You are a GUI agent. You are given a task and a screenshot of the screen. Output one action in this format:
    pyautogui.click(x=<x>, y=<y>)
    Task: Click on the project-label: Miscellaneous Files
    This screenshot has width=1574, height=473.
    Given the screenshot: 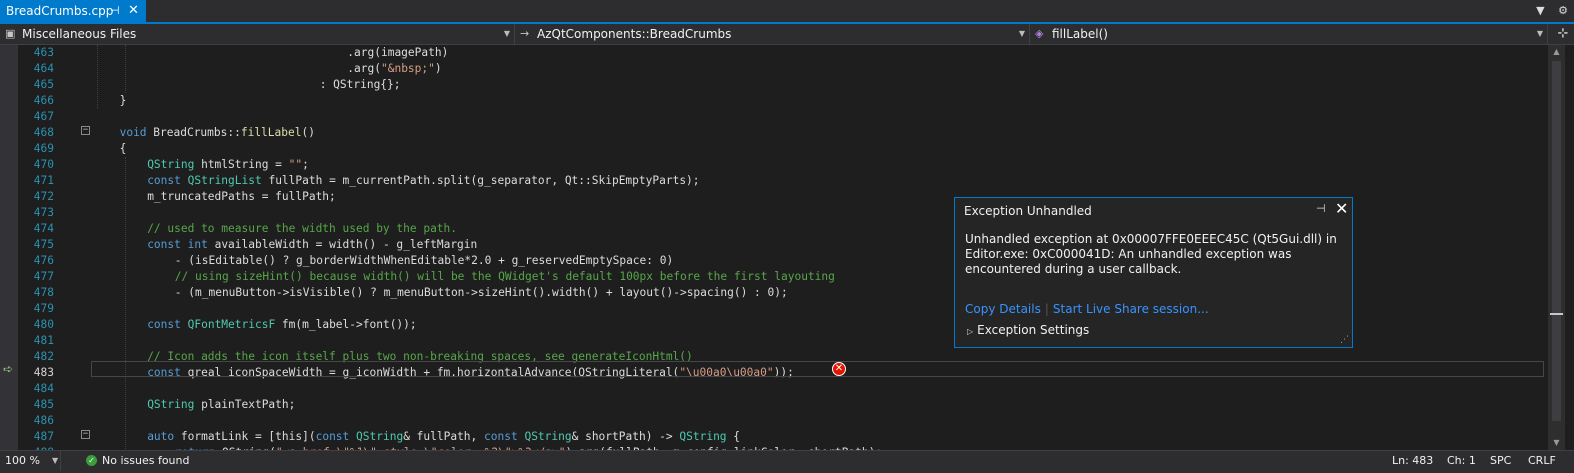 What is the action you would take?
    pyautogui.click(x=79, y=34)
    